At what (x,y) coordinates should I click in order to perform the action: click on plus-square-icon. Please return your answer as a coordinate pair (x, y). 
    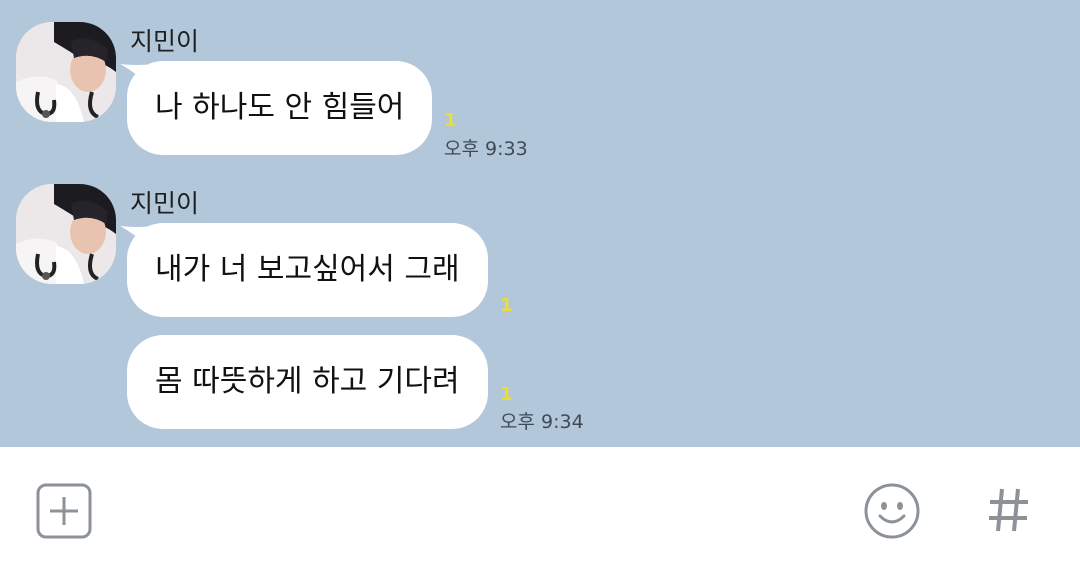
    Looking at the image, I should click on (64, 511).